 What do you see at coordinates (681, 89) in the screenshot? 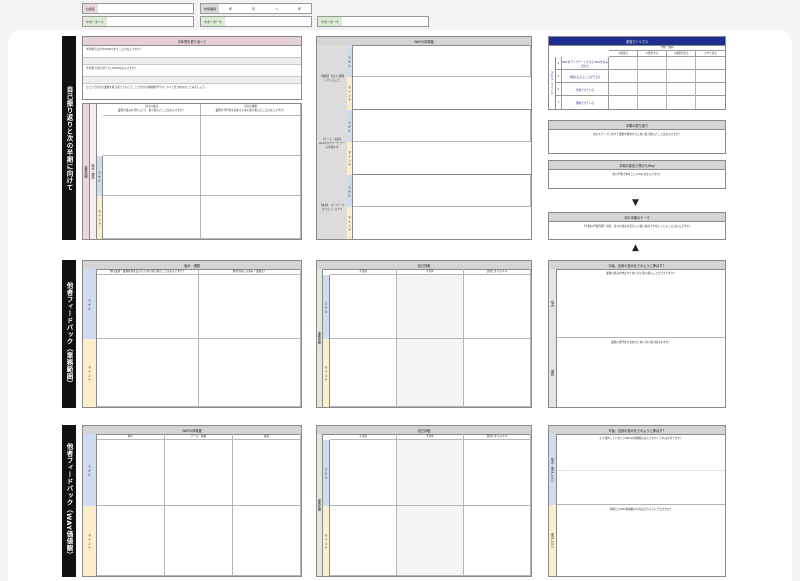
I see `matrix-row3-c3` at bounding box center [681, 89].